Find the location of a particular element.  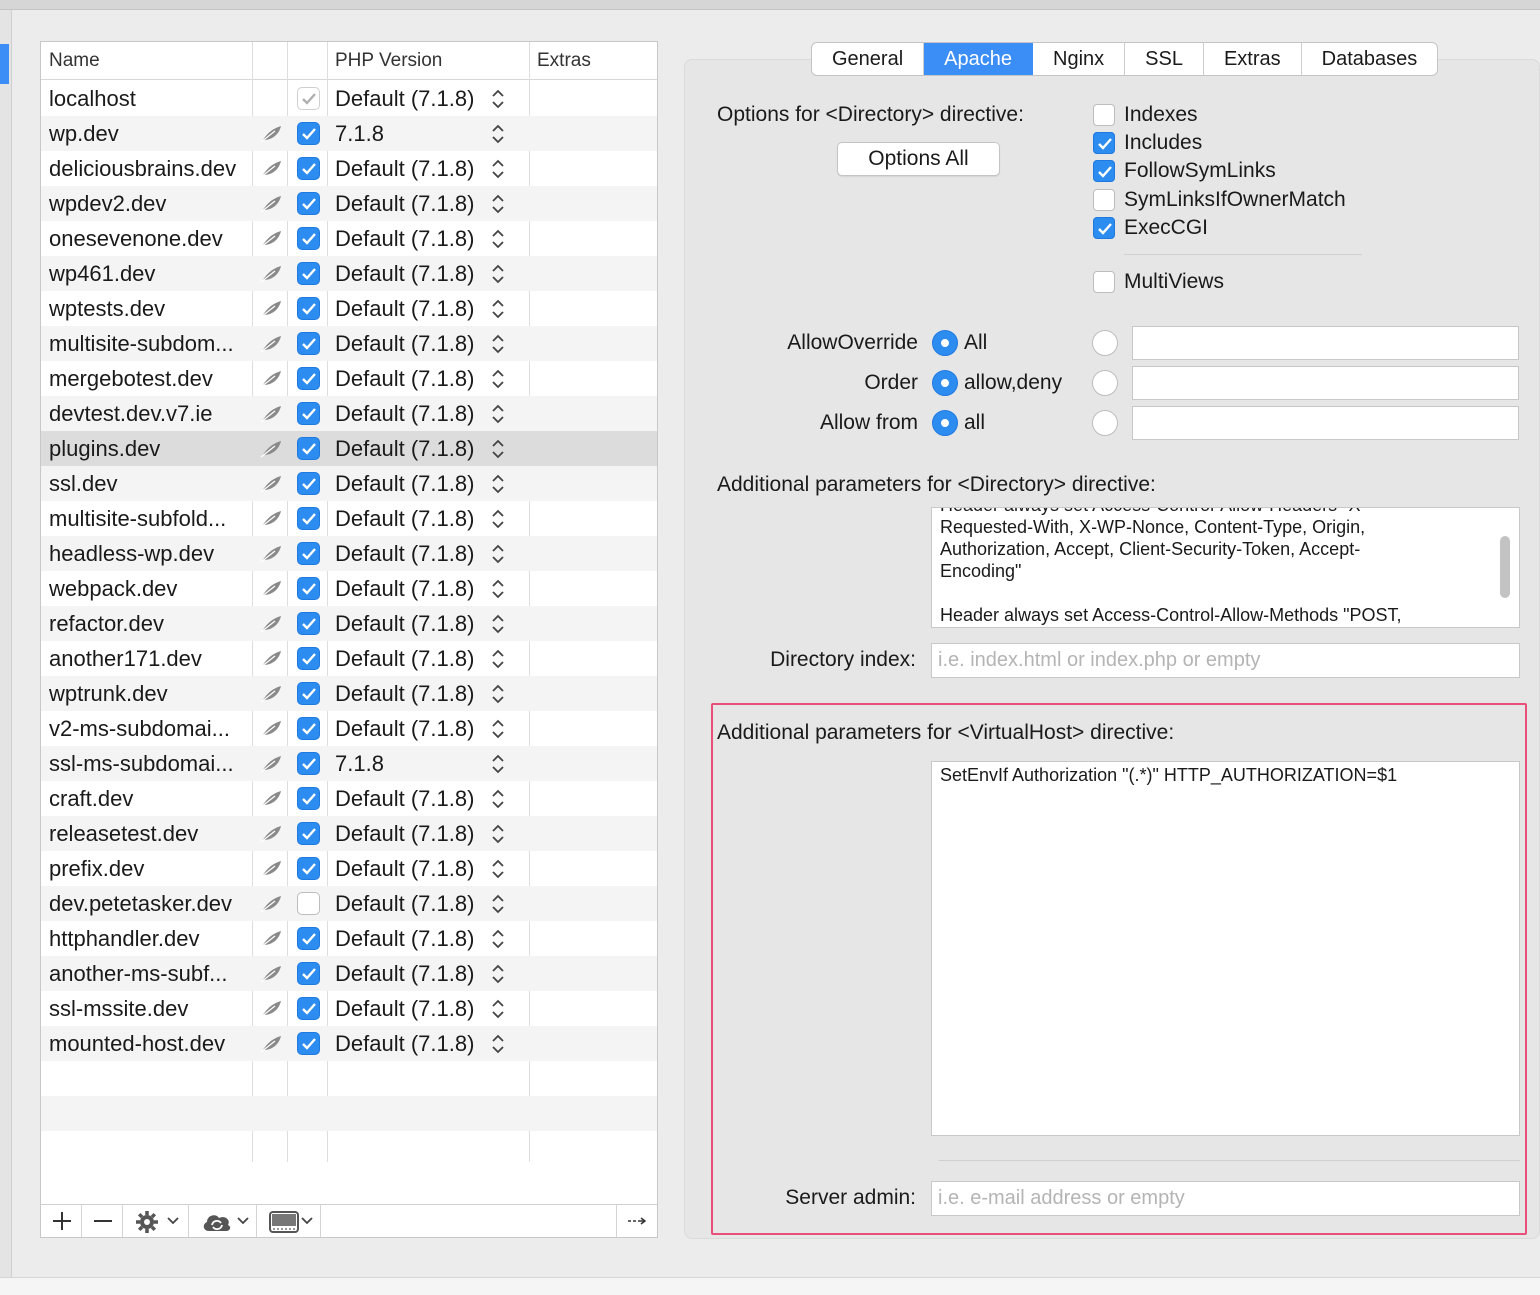

column-header-extras: Extras is located at coordinates (560, 61).